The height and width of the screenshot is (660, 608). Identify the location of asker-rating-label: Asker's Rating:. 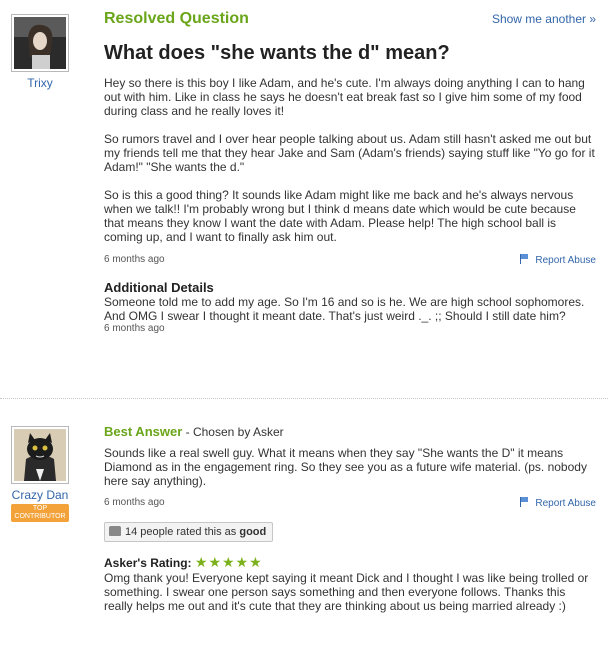
(148, 563).